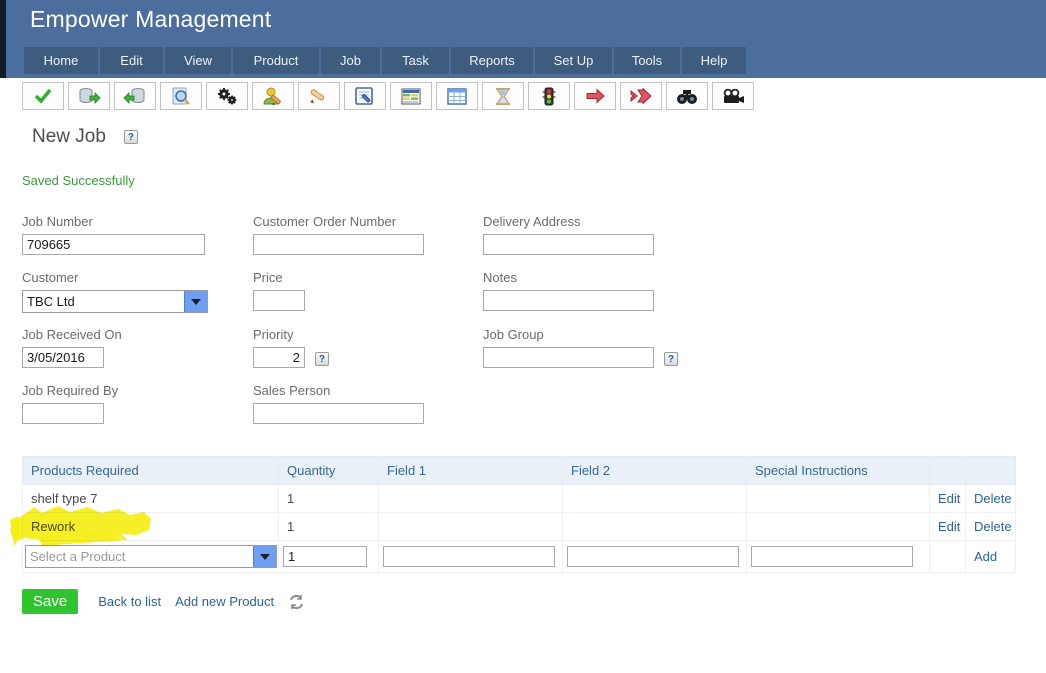 The image size is (1046, 673). Describe the element at coordinates (264, 556) in the screenshot. I see `product-select-dropdown-button` at that location.